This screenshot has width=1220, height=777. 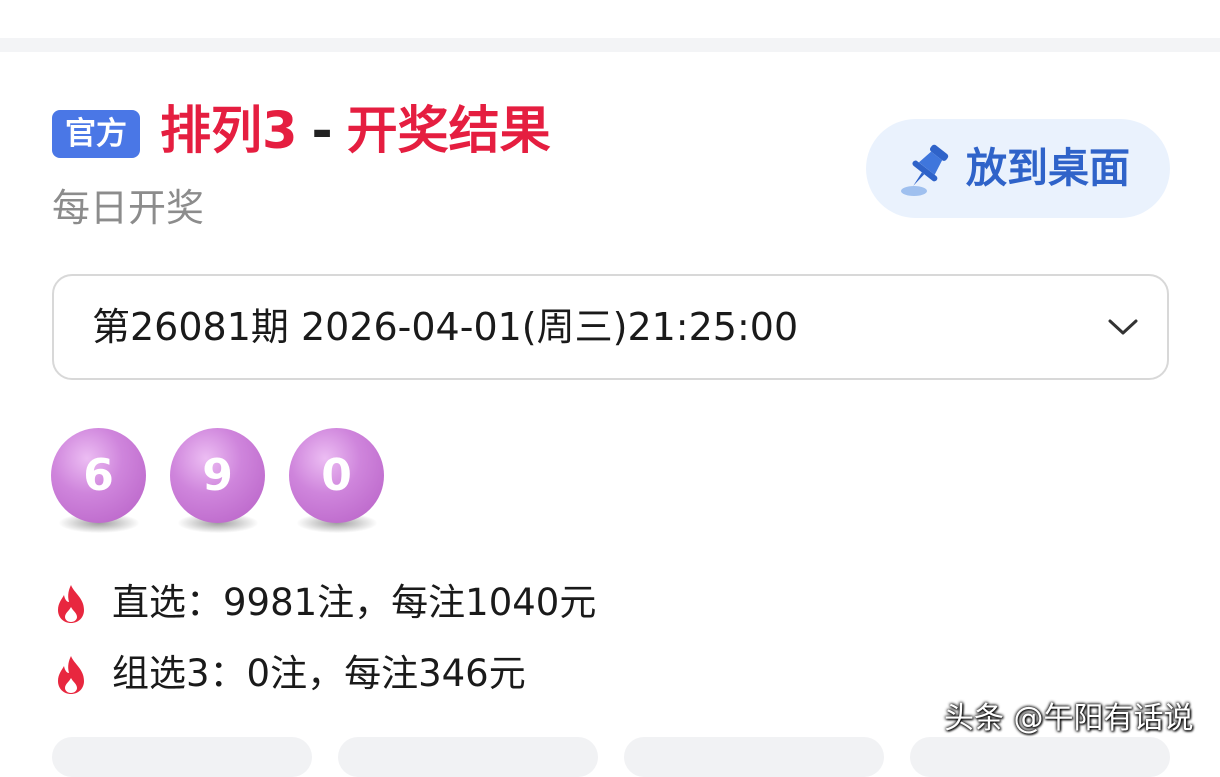 What do you see at coordinates (217, 475) in the screenshot?
I see `result-ball-2: 9` at bounding box center [217, 475].